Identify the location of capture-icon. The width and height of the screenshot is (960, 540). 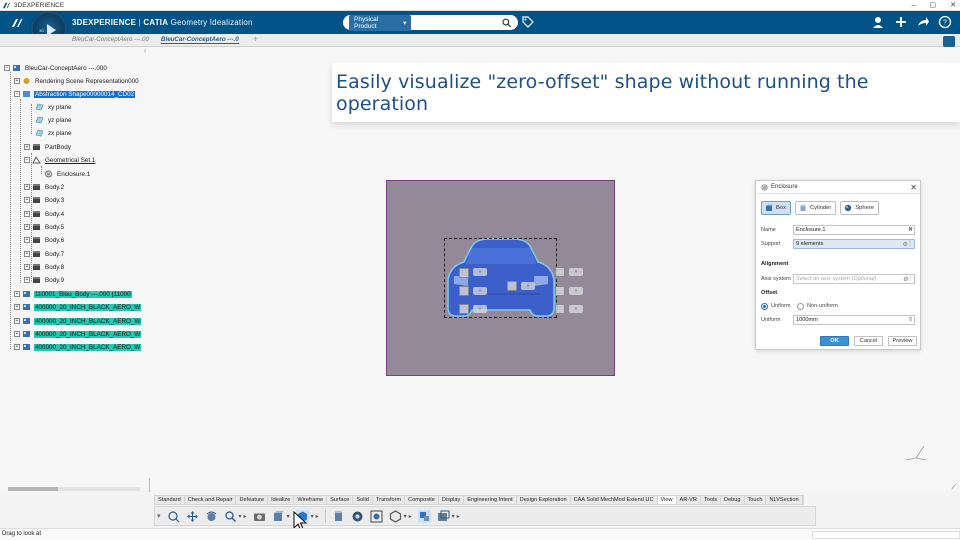
(376, 516).